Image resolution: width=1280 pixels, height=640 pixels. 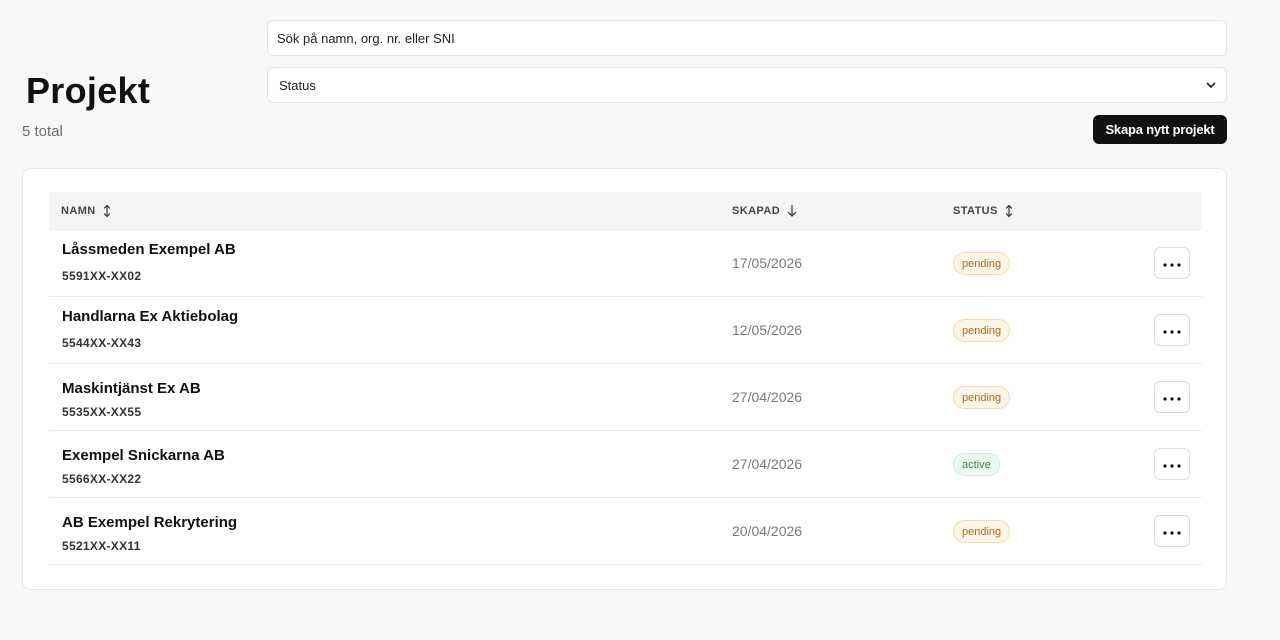 What do you see at coordinates (625, 211) in the screenshot?
I see `table-header: NAMN SKAPAD STATUS` at bounding box center [625, 211].